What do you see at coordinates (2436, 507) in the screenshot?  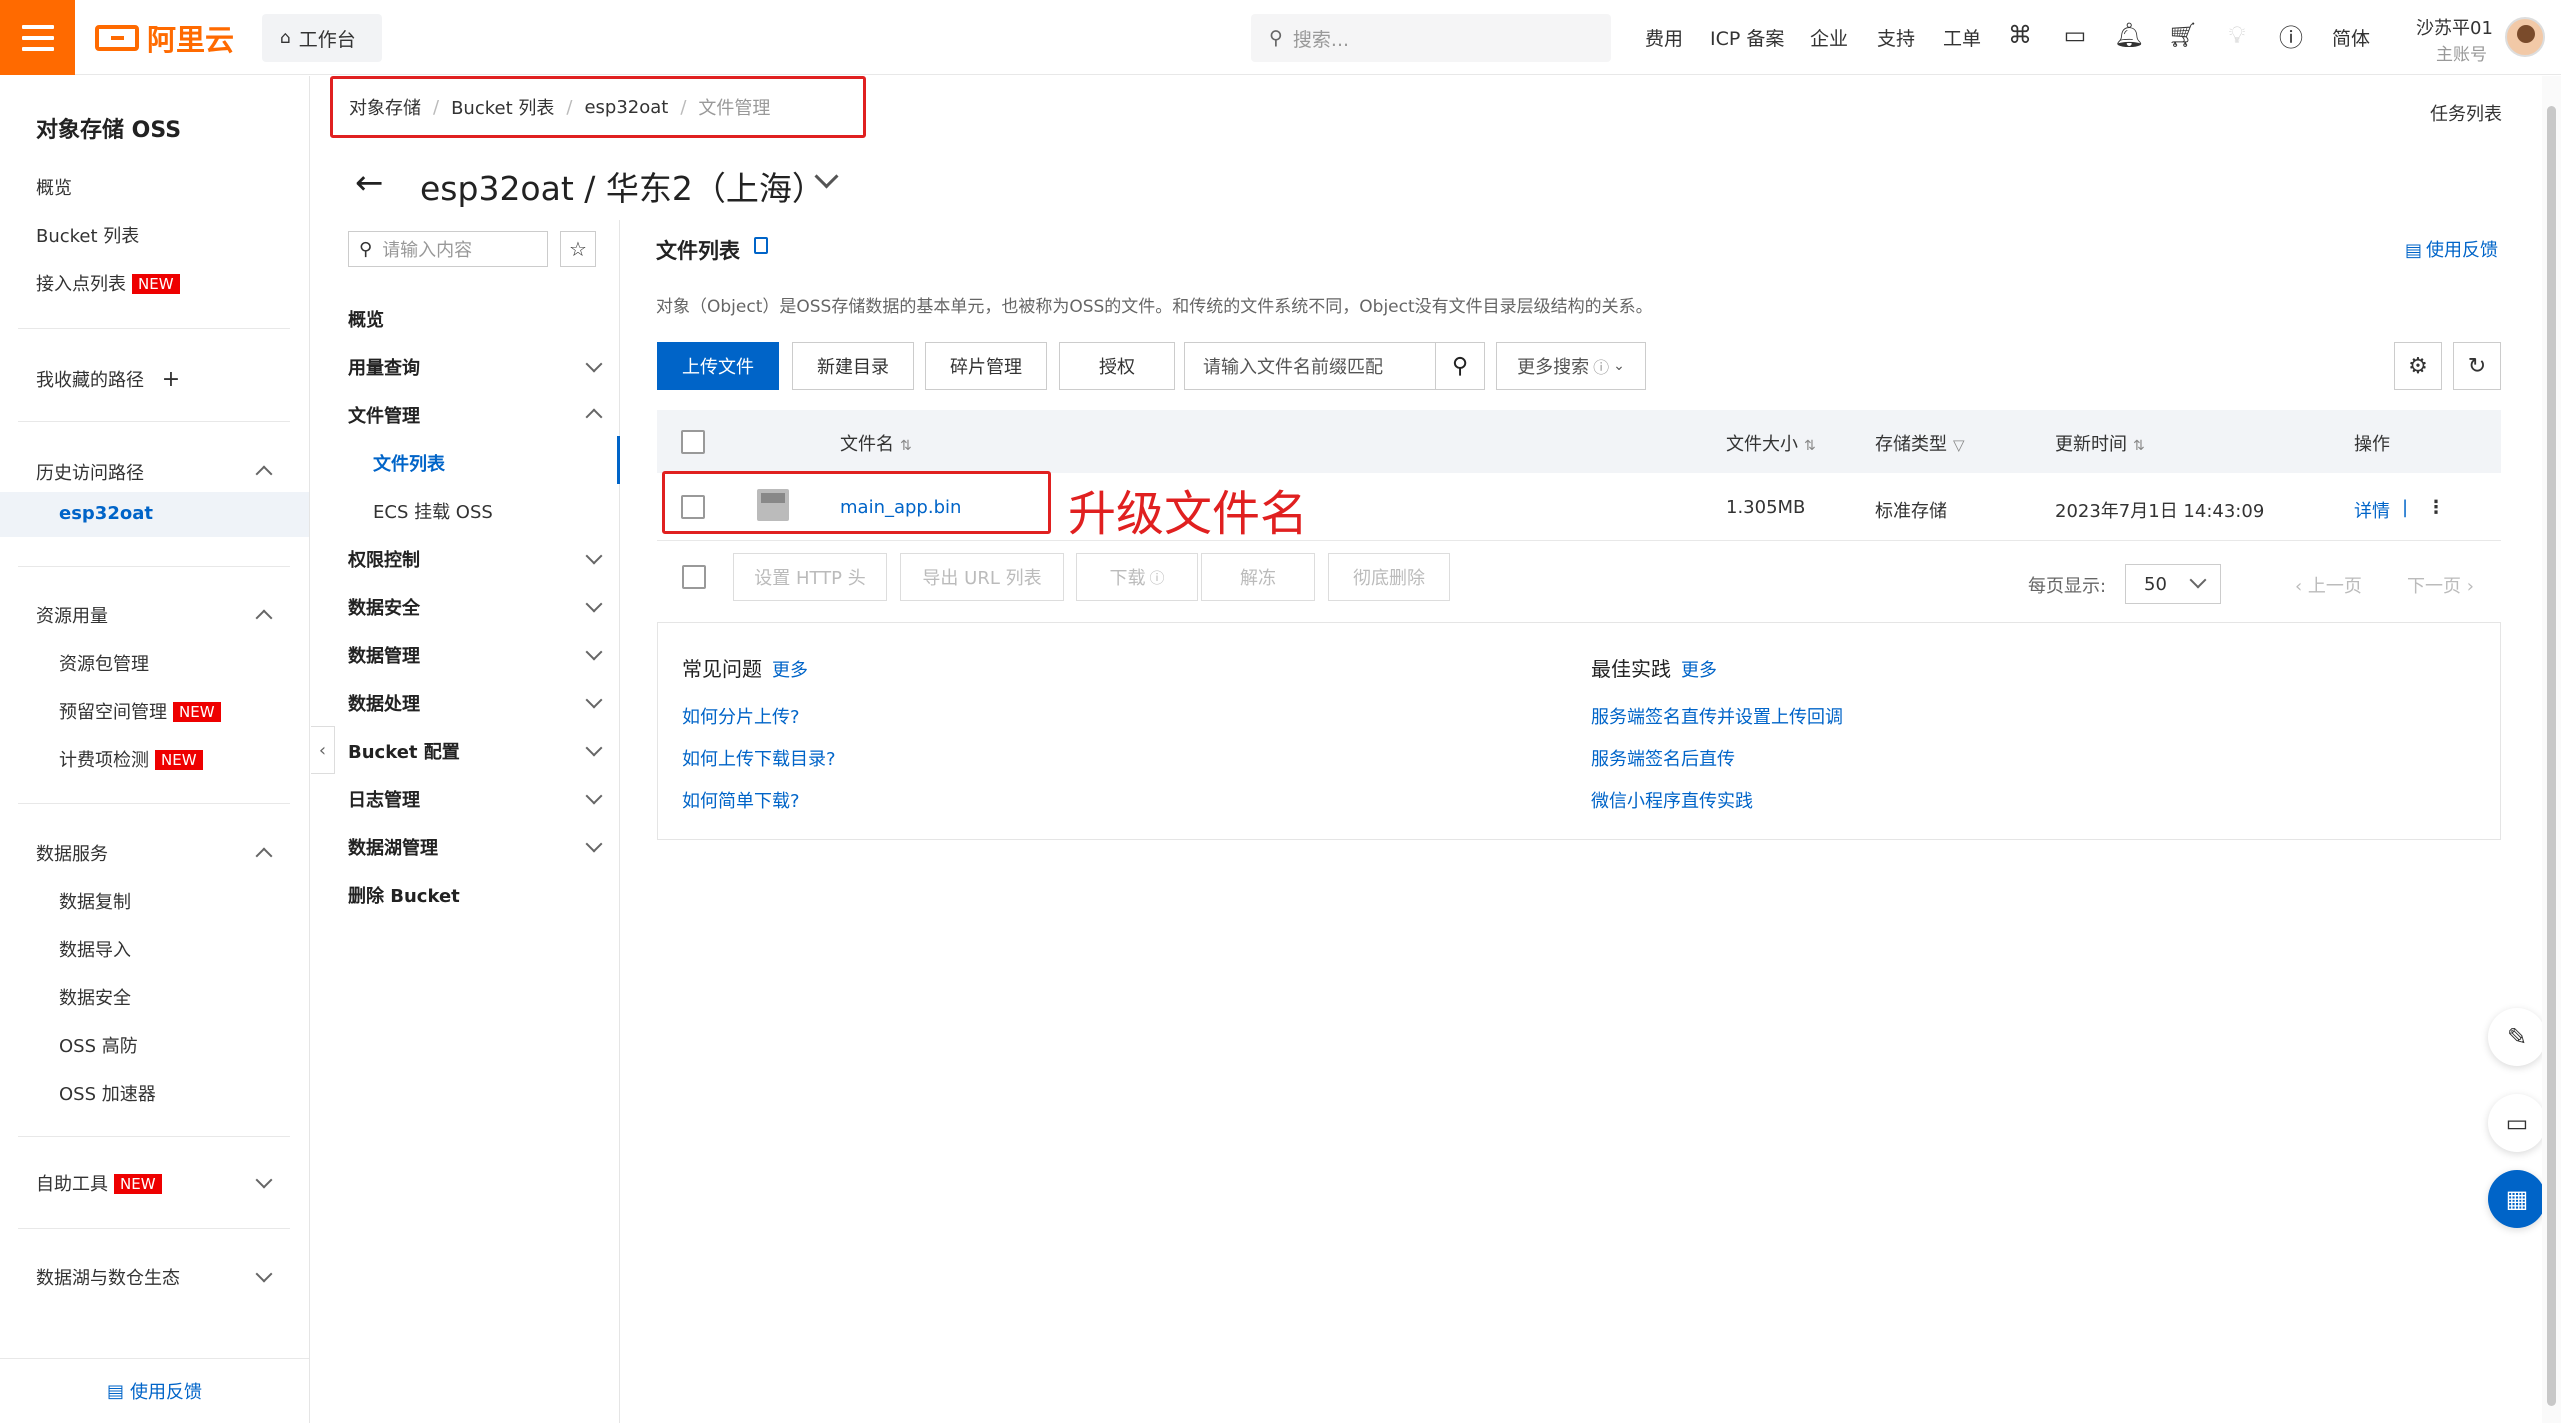 I see `more-actions-icon: ⋮` at bounding box center [2436, 507].